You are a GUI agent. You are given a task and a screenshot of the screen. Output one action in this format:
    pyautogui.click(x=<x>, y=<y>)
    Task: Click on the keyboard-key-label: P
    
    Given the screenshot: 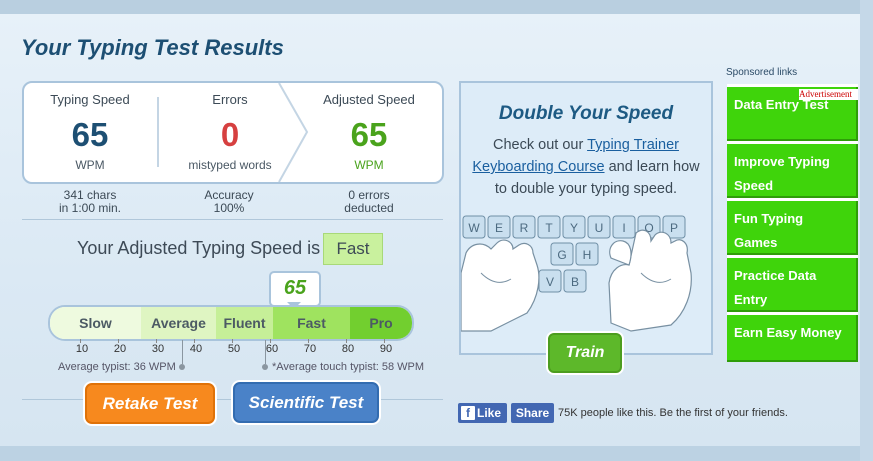 What is the action you would take?
    pyautogui.click(x=674, y=228)
    